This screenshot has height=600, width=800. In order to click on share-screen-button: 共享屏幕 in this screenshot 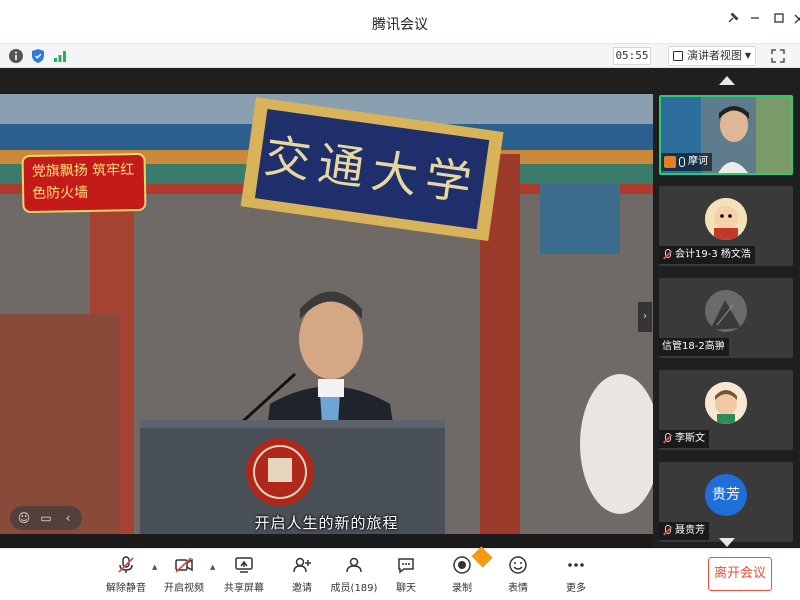, I will do `click(244, 577)`.